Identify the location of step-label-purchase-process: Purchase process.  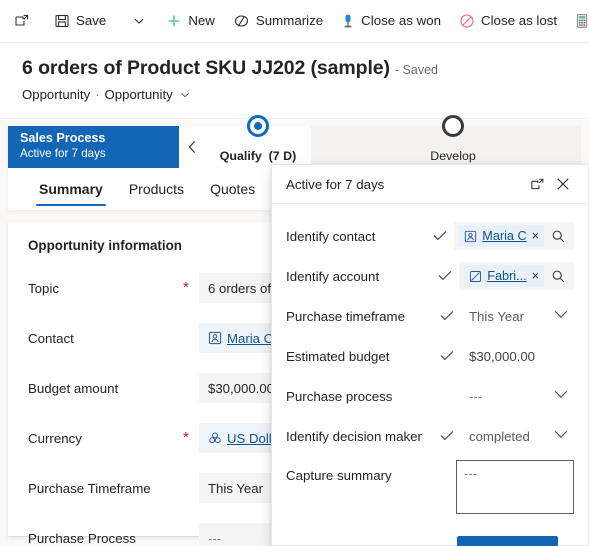
(339, 396).